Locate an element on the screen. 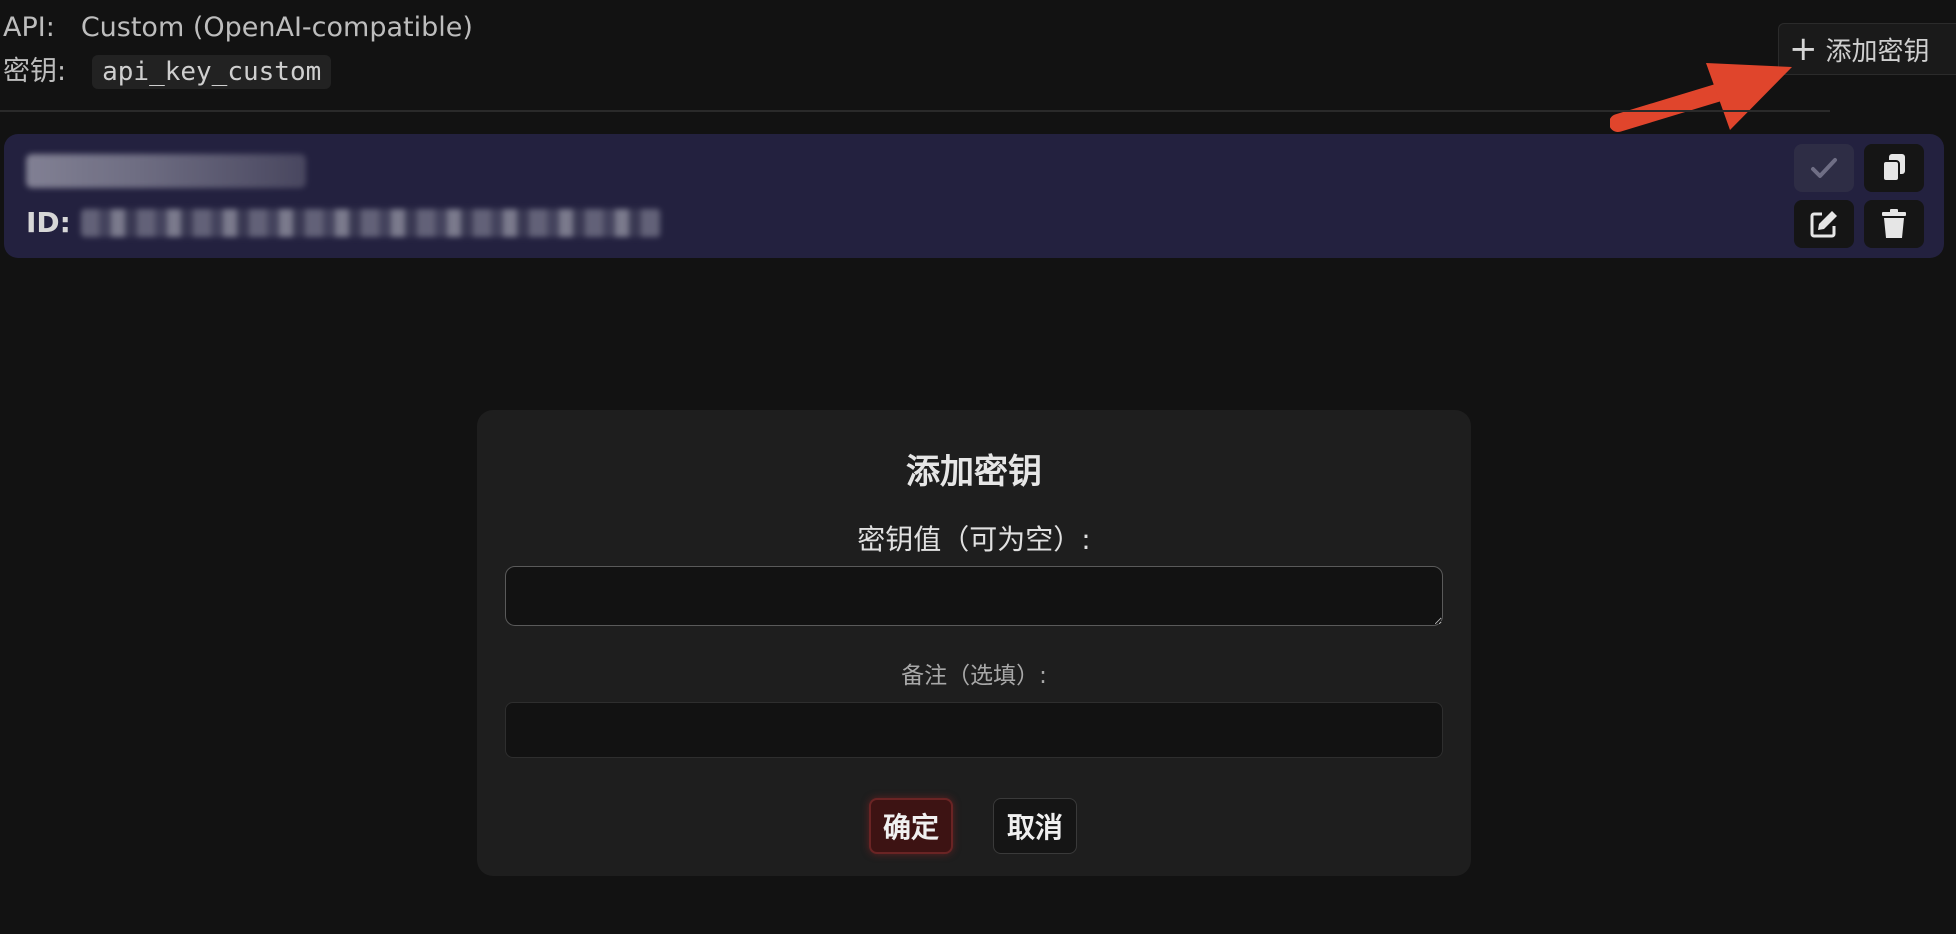 This screenshot has width=1956, height=934. api-line: API: Custom (OpenAI-compatible) is located at coordinates (238, 27).